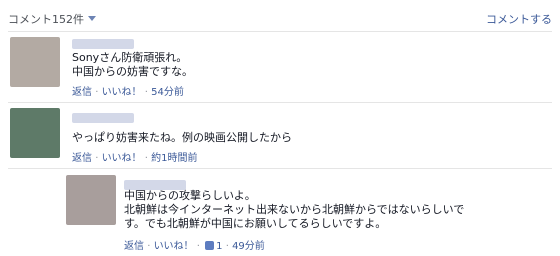  I want to click on comment-actions: 返信 · いいね！ · 1 · 49分前, so click(194, 244).